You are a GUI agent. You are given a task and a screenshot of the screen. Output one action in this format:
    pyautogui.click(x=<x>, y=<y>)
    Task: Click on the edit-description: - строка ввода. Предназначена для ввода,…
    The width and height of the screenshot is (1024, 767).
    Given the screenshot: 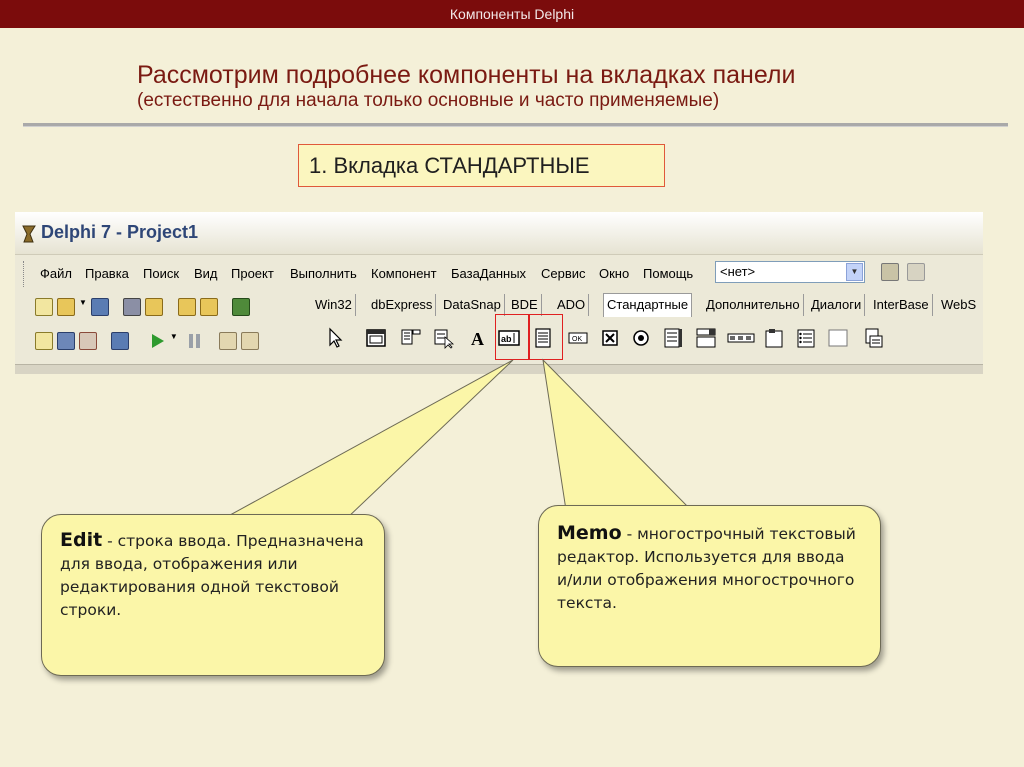 What is the action you would take?
    pyautogui.click(x=212, y=575)
    